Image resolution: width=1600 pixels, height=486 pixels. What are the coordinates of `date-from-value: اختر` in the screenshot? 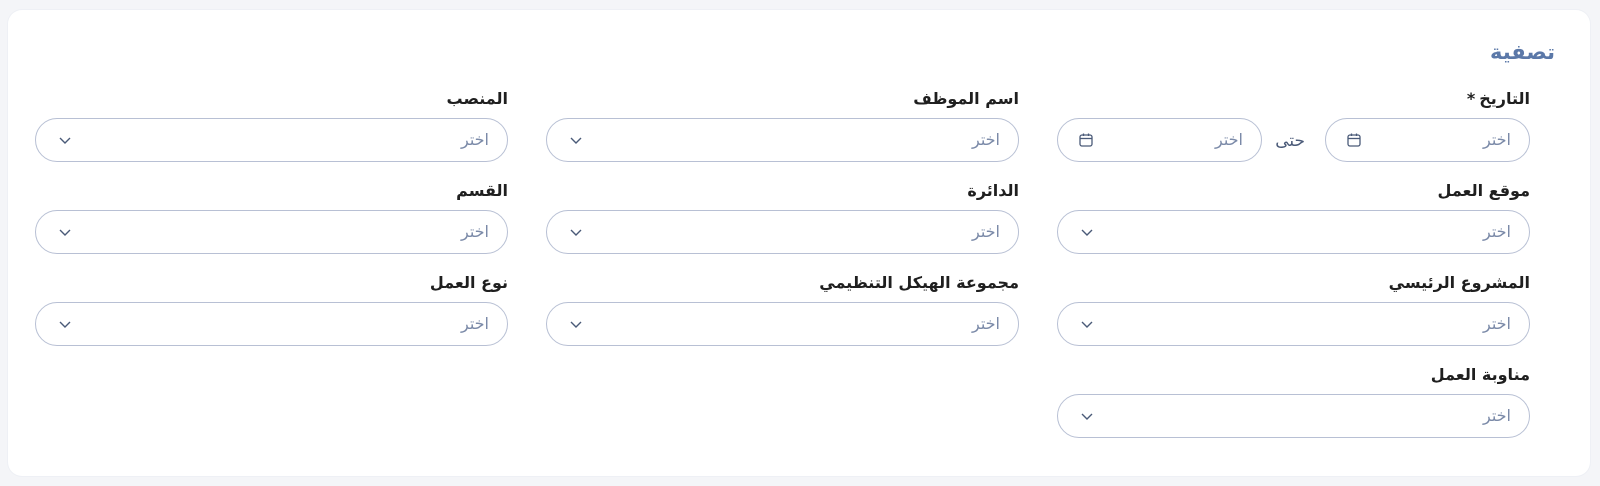 It's located at (1497, 139).